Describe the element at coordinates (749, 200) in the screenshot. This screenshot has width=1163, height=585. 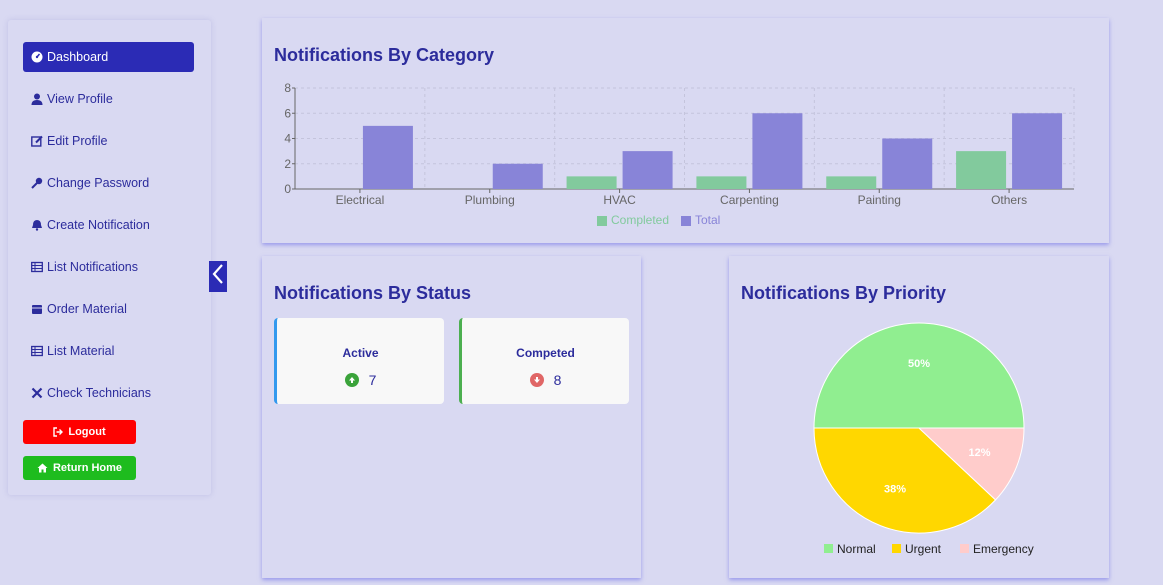
I see `x-tick-label: Carpenting` at that location.